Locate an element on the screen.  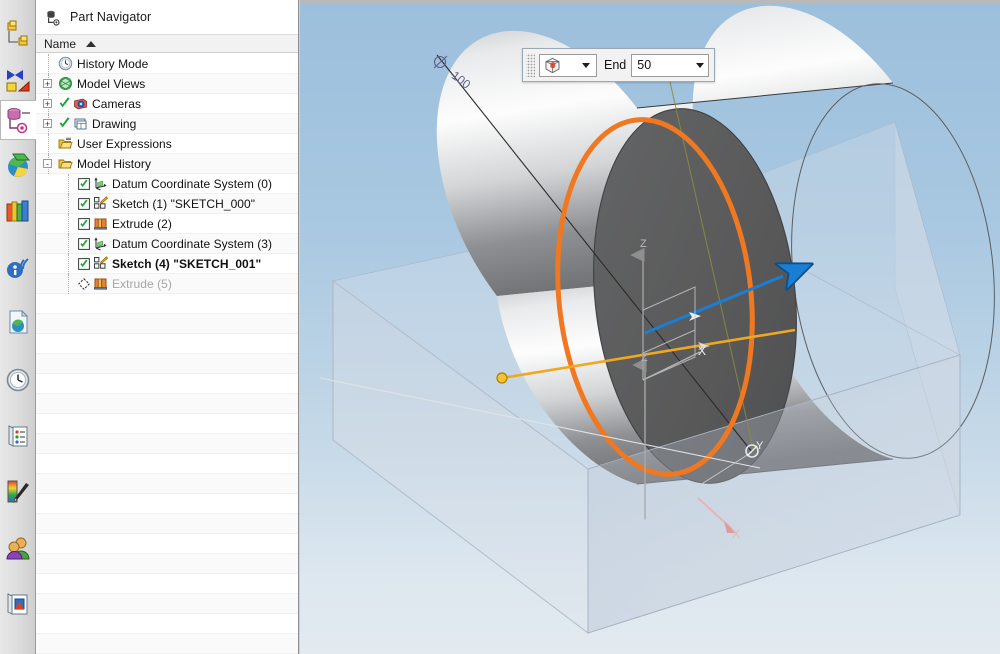
model-views-icon is located at coordinates (65, 83).